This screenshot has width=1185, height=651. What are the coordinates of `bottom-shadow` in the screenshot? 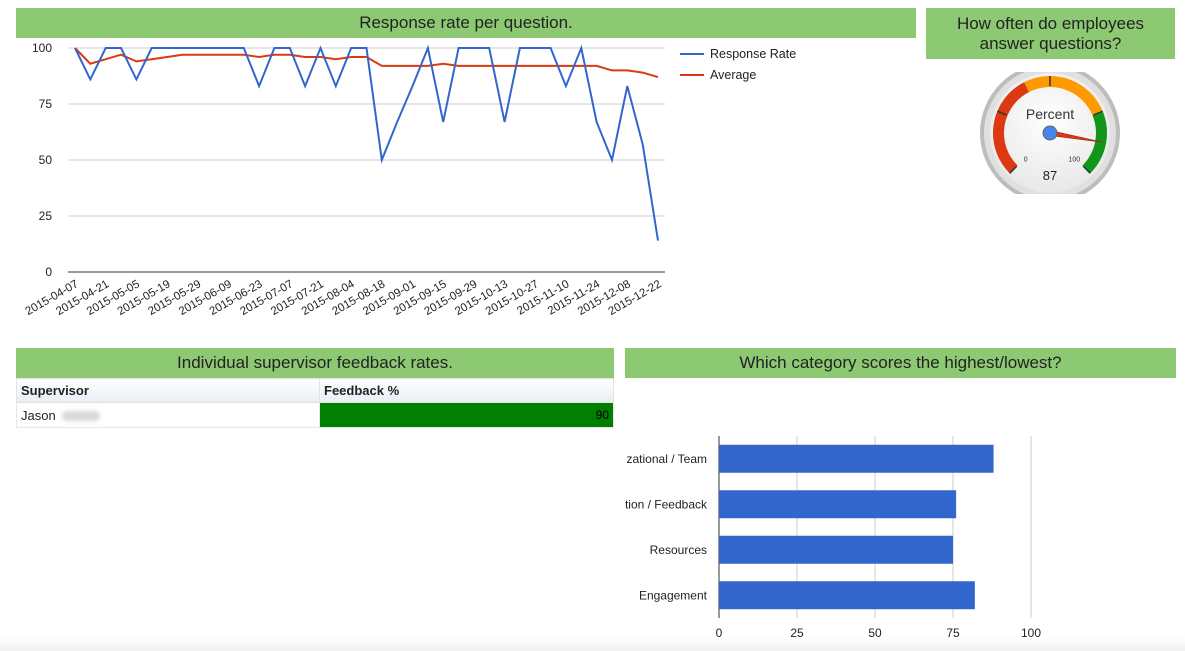 It's located at (592, 644).